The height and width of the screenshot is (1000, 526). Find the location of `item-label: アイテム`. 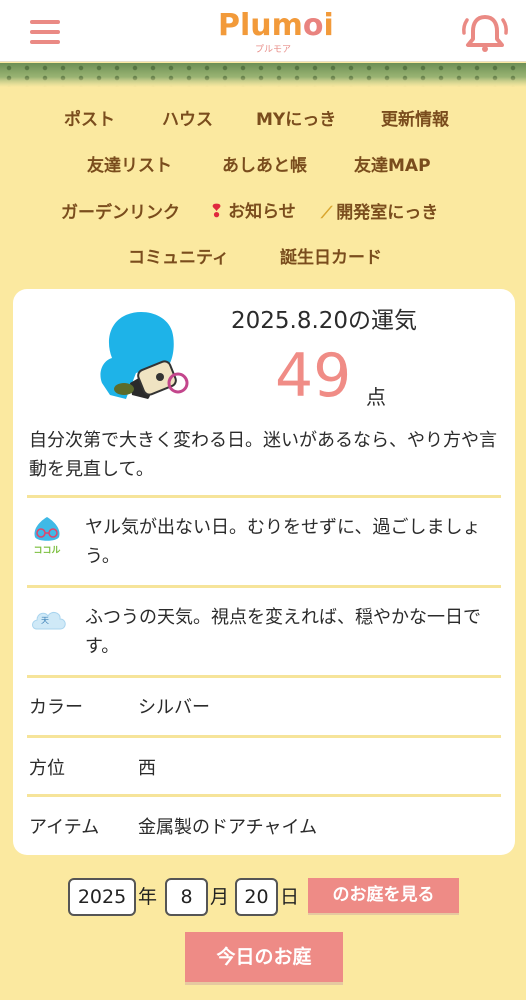

item-label: アイテム is located at coordinates (64, 827).